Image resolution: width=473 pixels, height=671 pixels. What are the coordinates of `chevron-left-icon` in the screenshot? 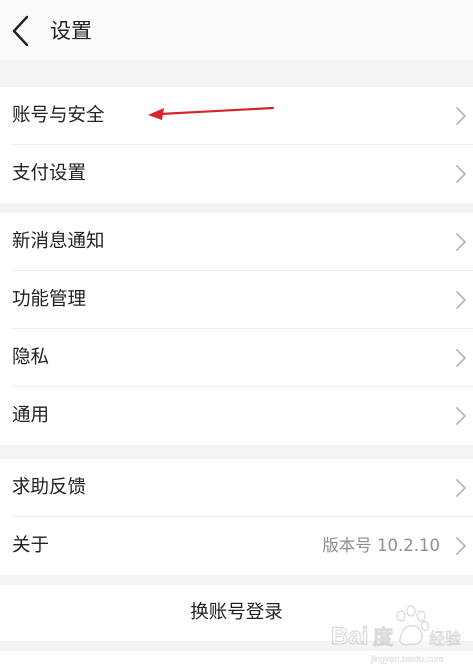 It's located at (21, 31).